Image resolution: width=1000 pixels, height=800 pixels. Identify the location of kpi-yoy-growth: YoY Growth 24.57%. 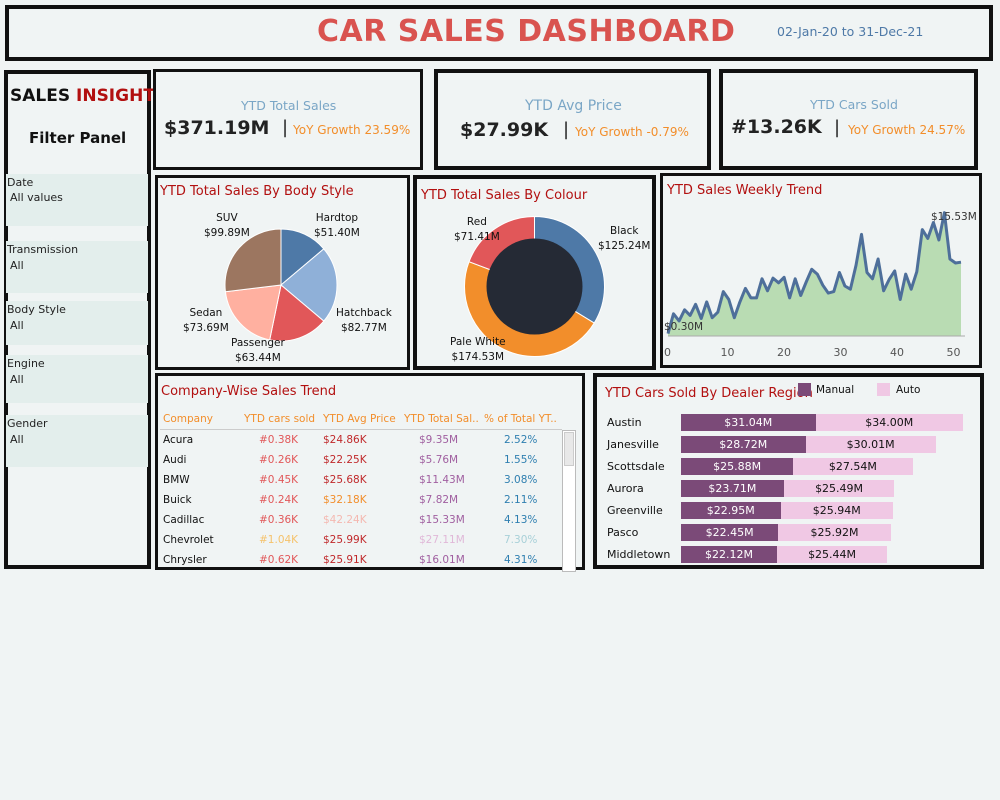
(907, 130).